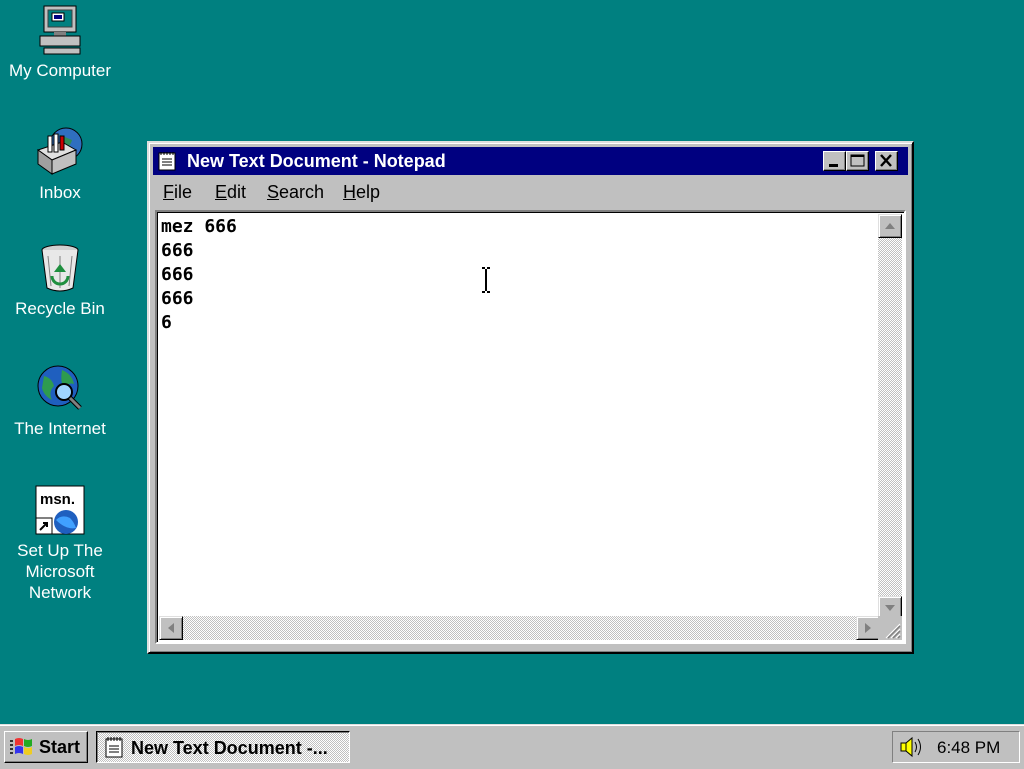  I want to click on start-label: Start, so click(60, 747).